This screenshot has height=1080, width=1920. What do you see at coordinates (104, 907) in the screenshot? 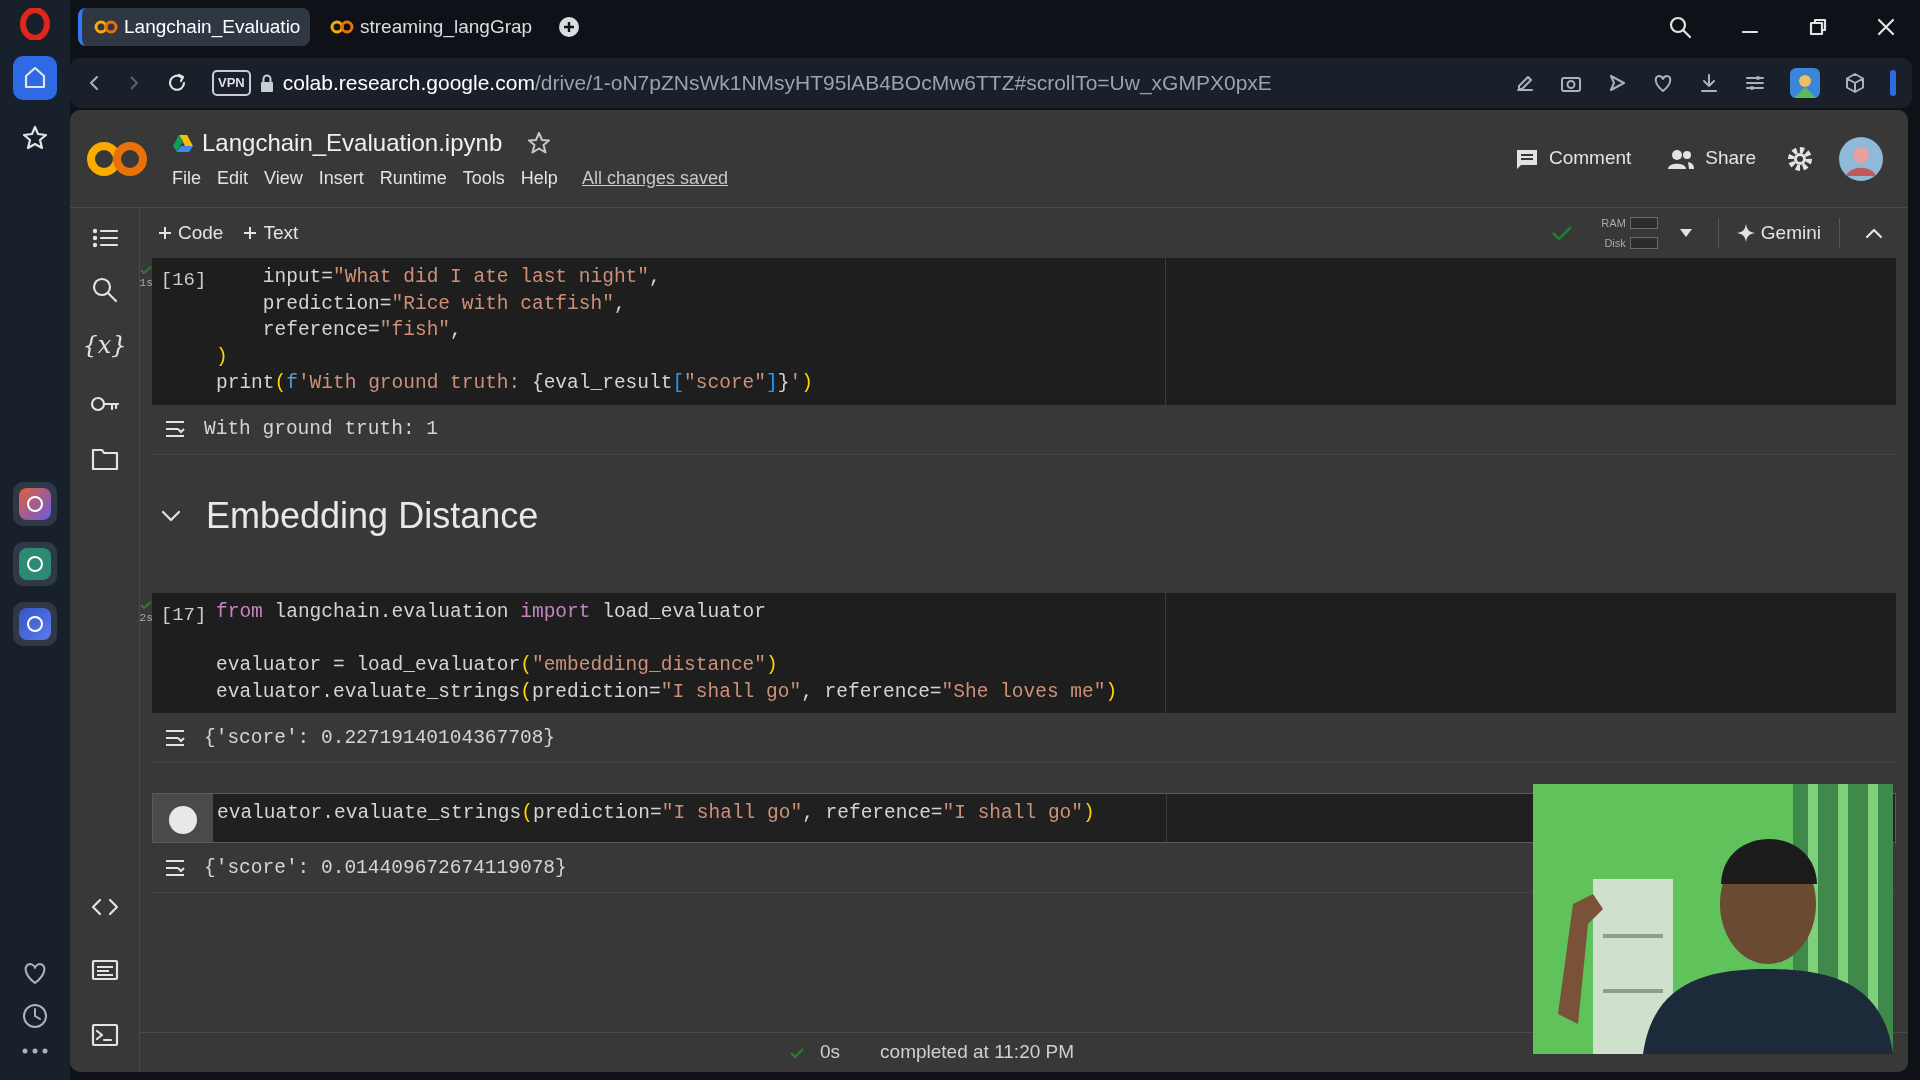
I see `code-icon` at bounding box center [104, 907].